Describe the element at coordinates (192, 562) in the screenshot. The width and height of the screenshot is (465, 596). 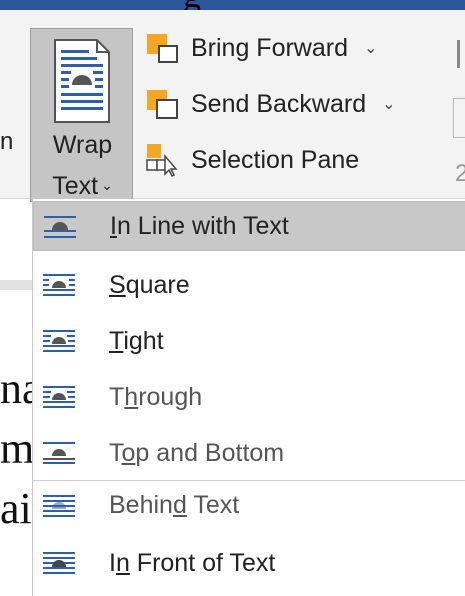
I see `menu-item-label: In Front of Text` at that location.